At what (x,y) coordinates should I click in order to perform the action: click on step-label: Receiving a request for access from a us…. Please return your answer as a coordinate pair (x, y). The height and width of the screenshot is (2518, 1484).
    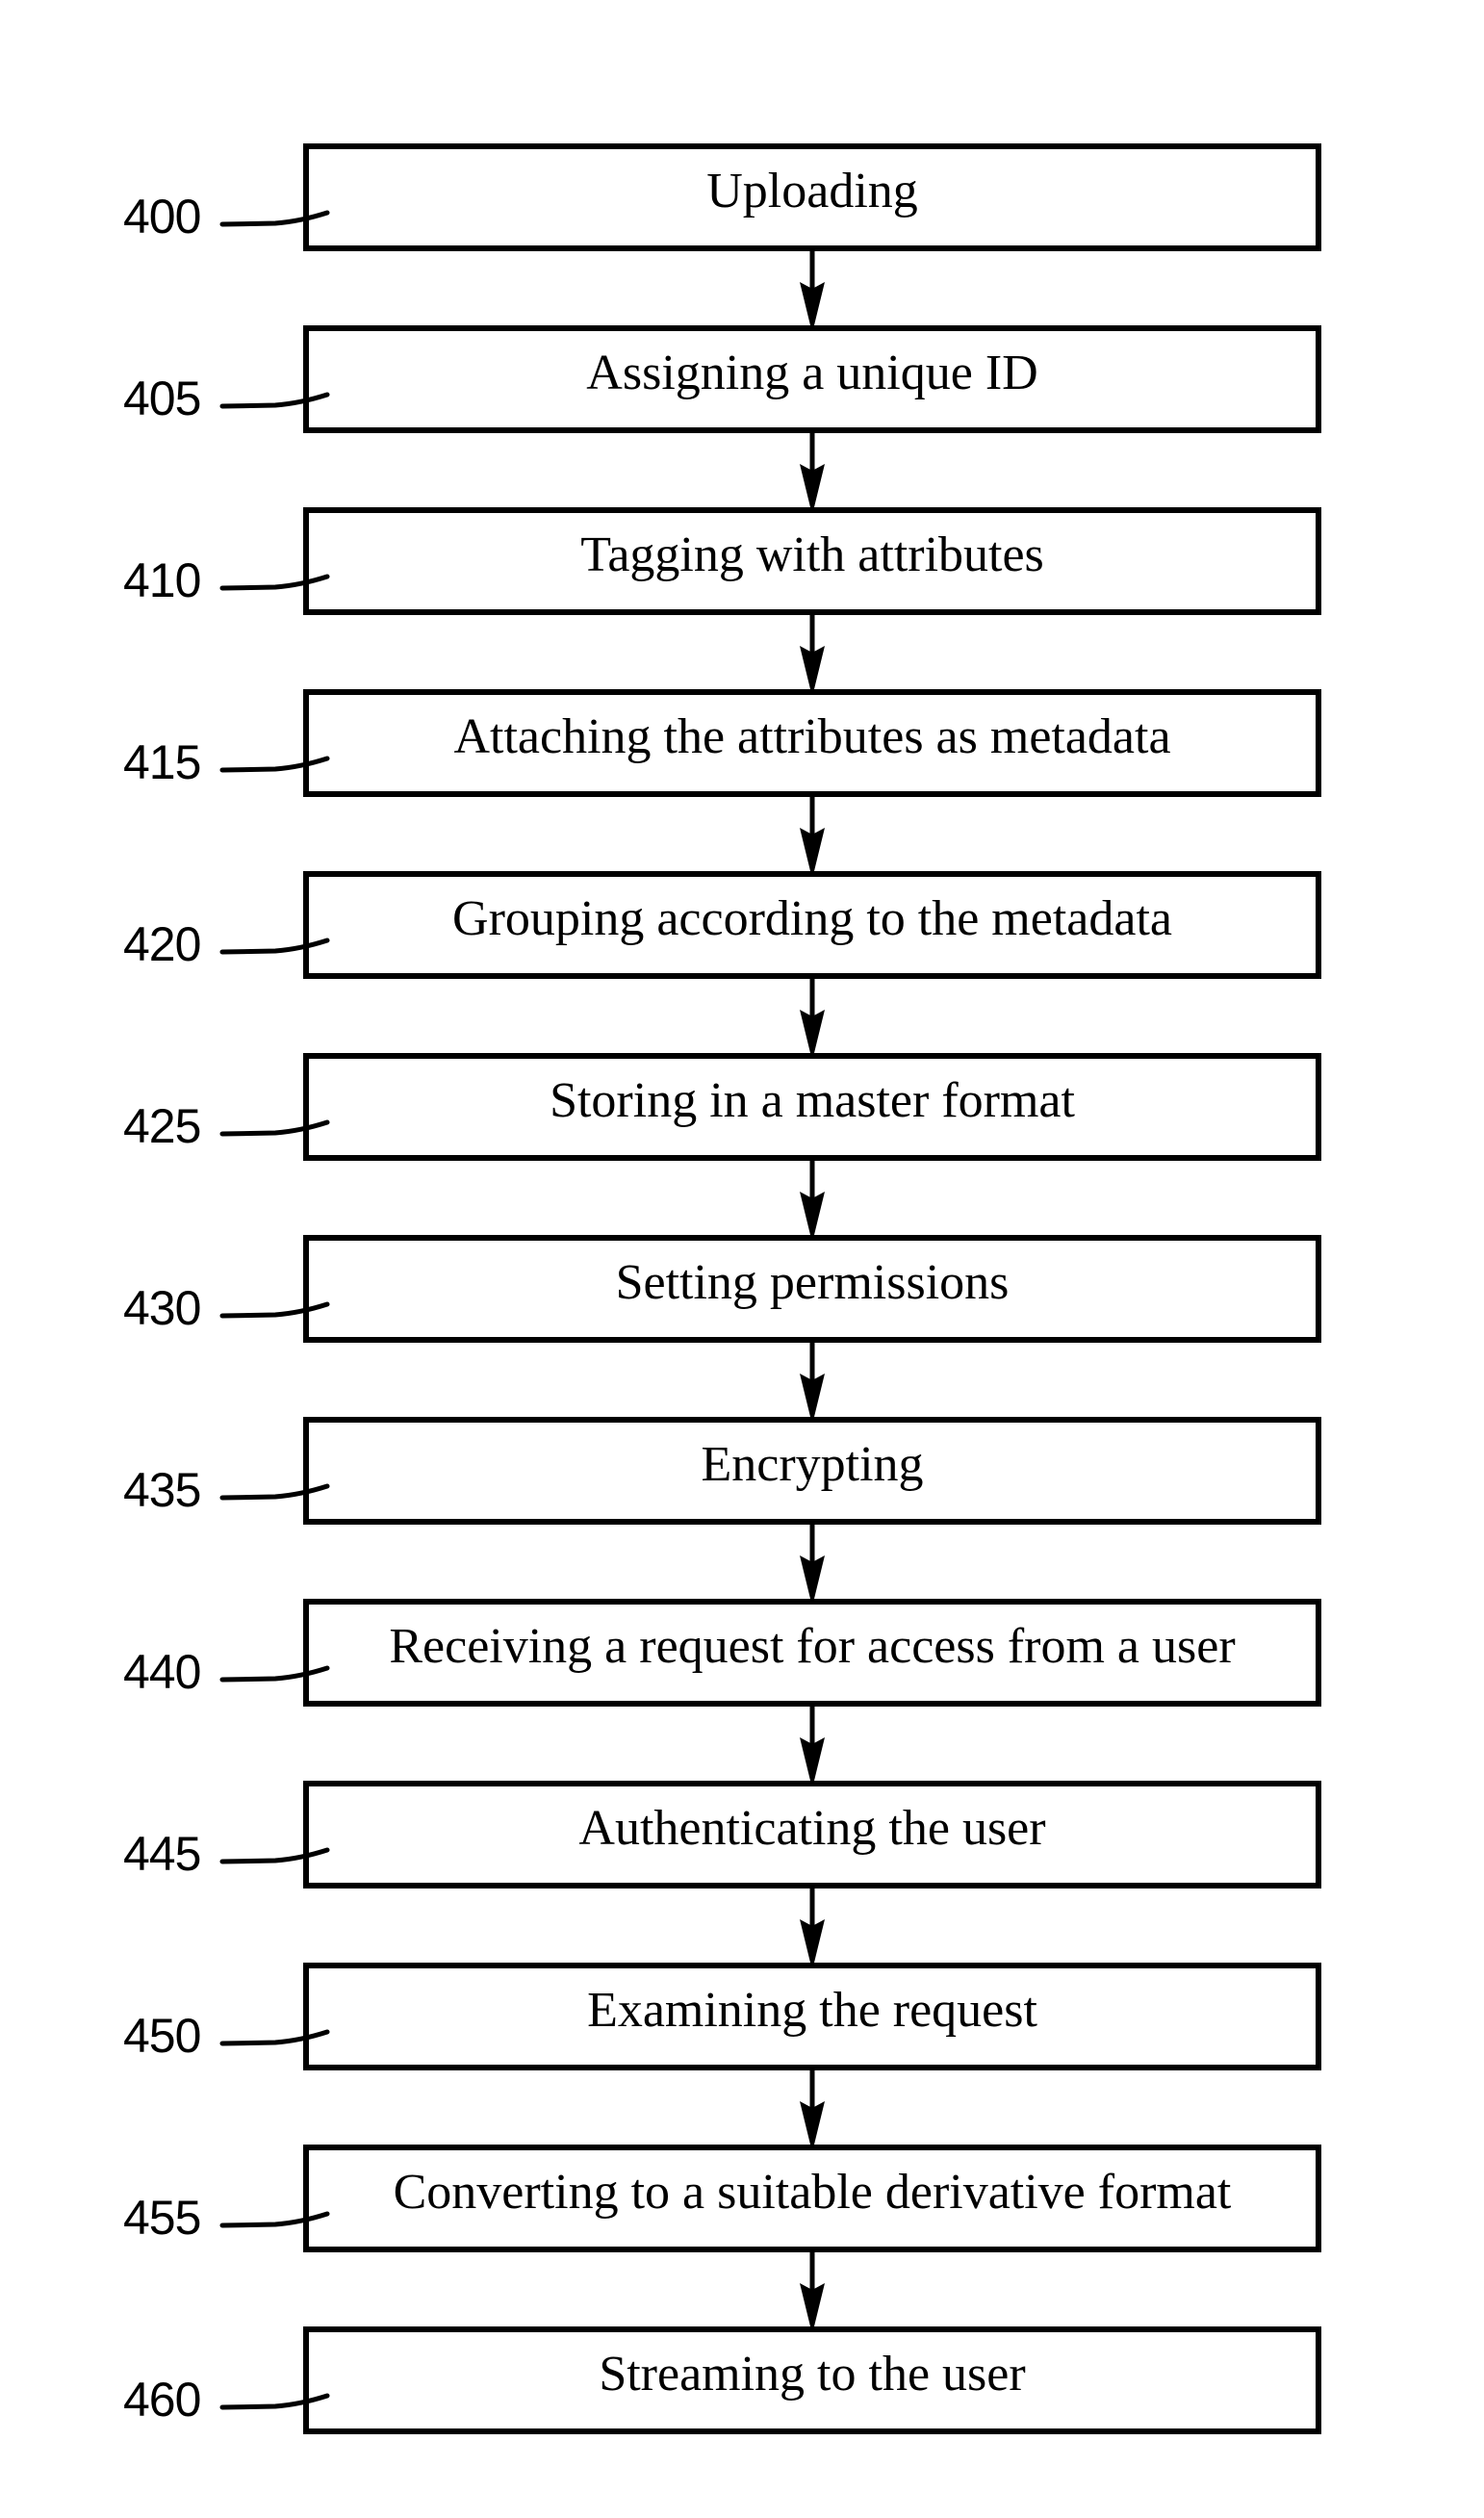
    Looking at the image, I should click on (812, 1647).